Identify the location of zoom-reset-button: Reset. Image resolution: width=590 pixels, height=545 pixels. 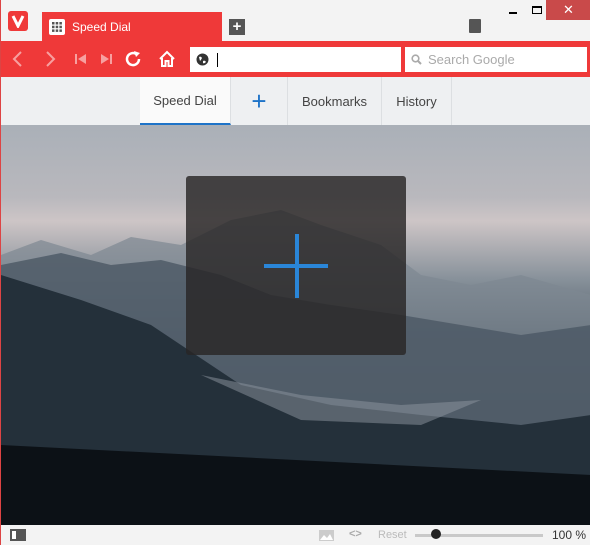
(392, 535).